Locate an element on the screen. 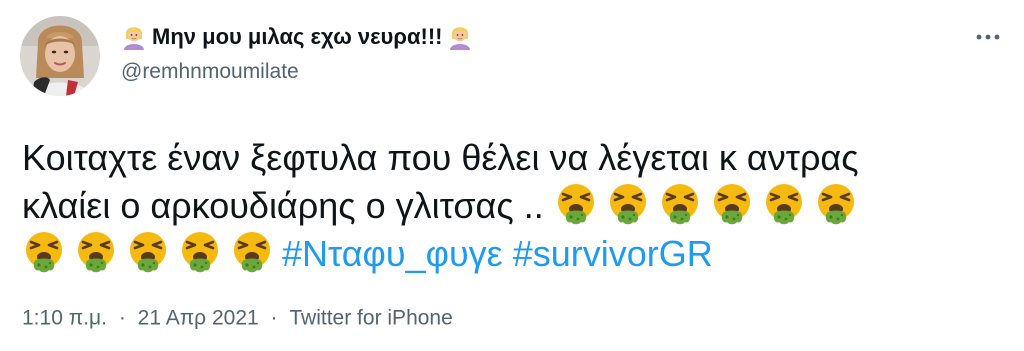 The height and width of the screenshot is (351, 1024). more-horizontal-icon is located at coordinates (988, 37).